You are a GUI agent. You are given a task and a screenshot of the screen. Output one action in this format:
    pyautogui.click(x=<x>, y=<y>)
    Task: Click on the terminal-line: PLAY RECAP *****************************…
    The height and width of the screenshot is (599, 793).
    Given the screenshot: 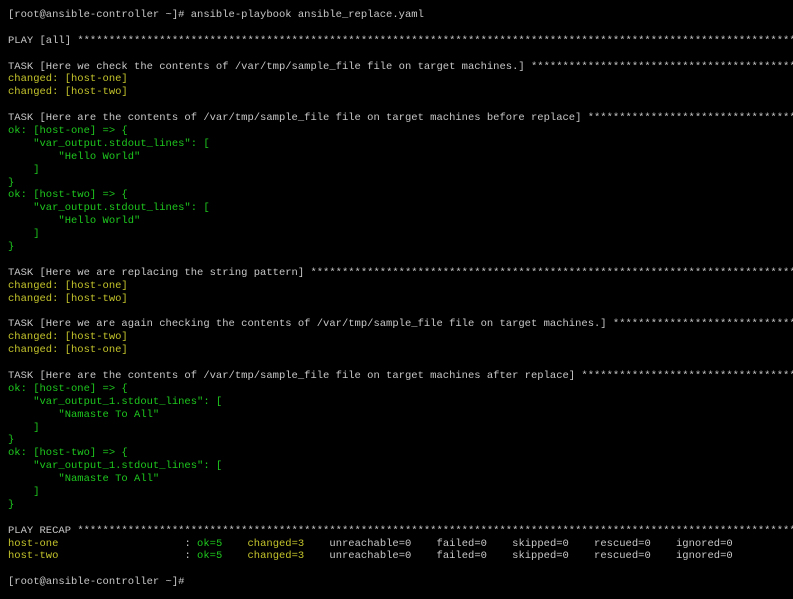 What is the action you would take?
    pyautogui.click(x=400, y=531)
    